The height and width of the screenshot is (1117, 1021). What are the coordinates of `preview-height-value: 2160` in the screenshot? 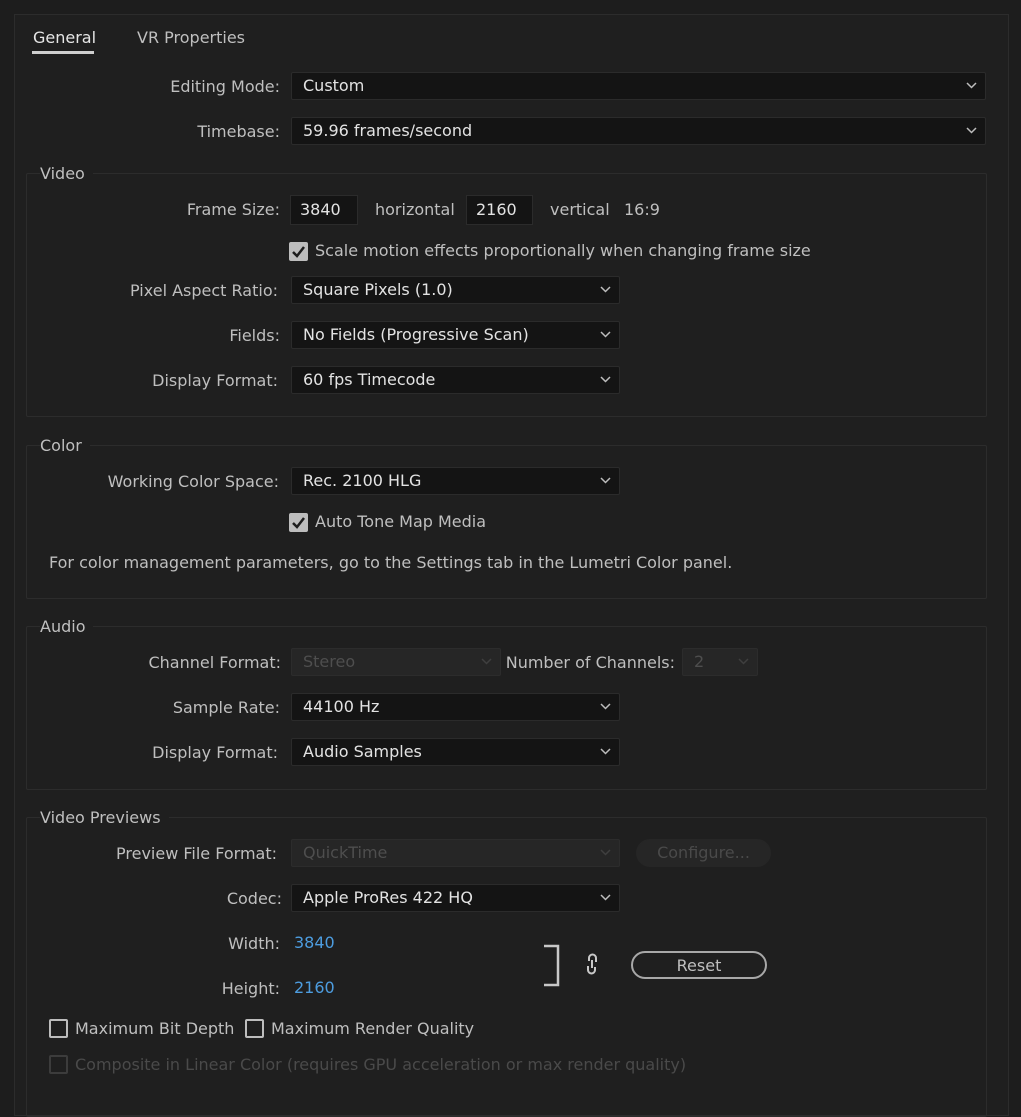 It's located at (314, 987).